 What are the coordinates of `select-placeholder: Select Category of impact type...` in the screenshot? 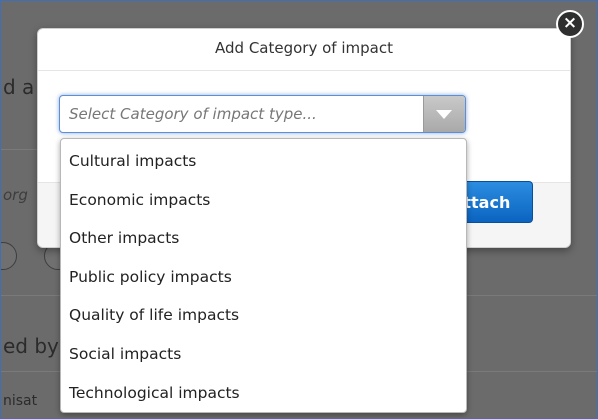 It's located at (193, 114).